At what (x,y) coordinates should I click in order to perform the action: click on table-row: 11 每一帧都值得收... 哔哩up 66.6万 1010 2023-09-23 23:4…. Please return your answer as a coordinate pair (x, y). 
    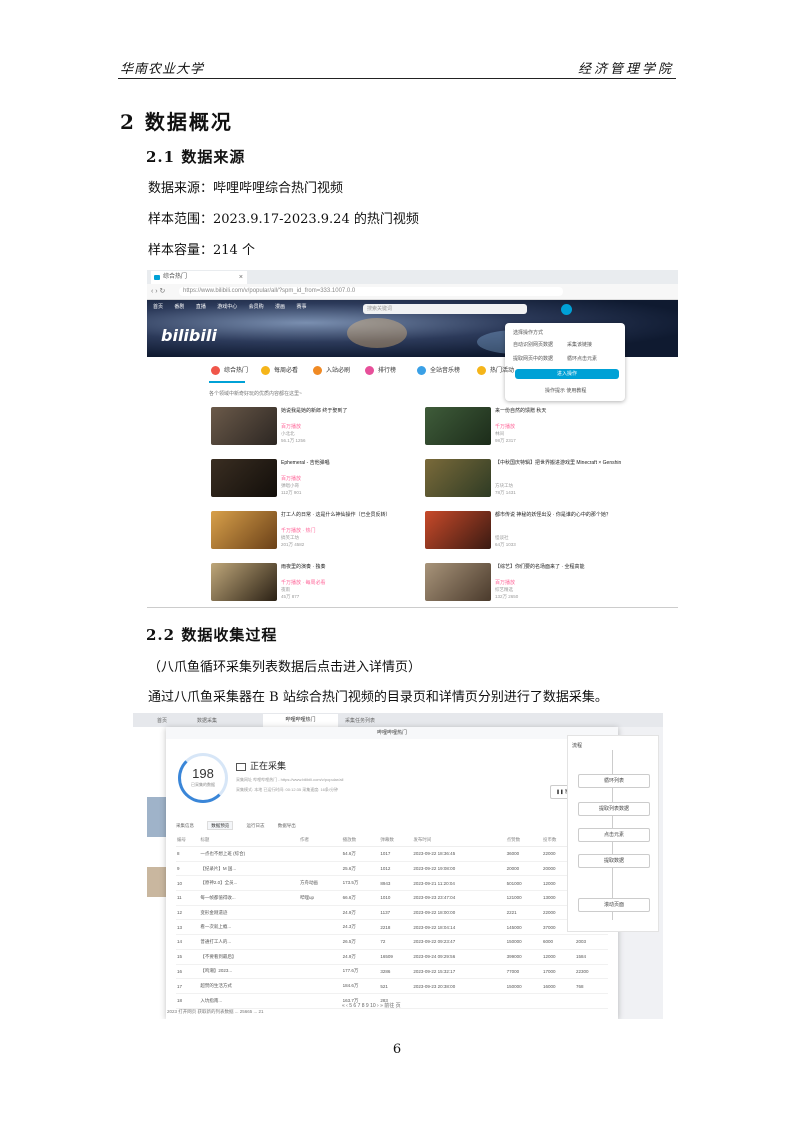
    Looking at the image, I should click on (392, 898).